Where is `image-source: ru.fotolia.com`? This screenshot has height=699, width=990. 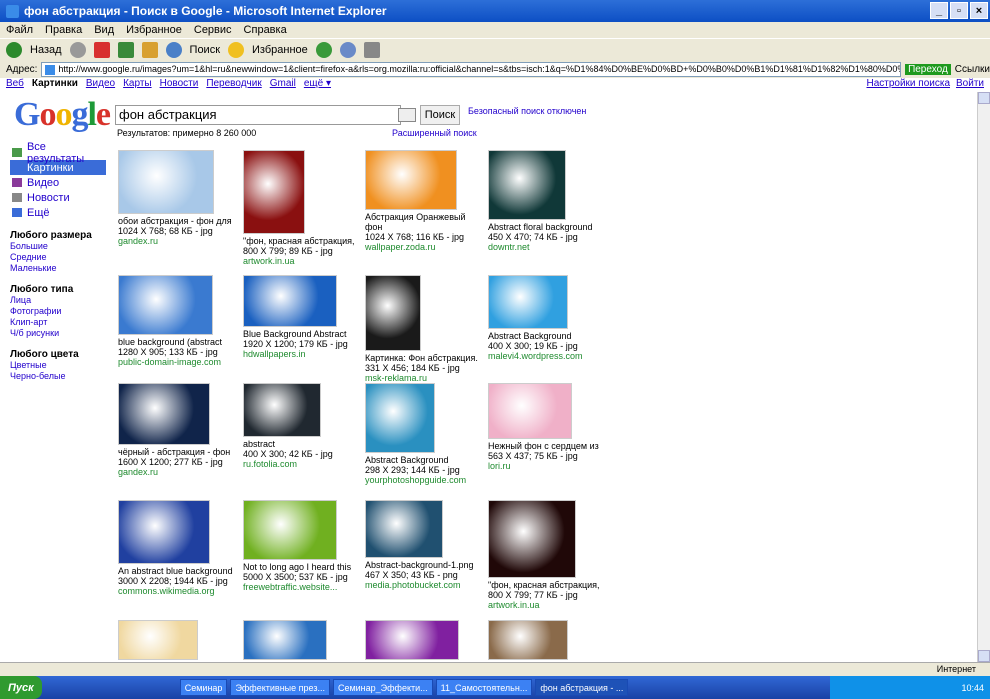
image-source: ru.fotolia.com is located at coordinates (302, 464).